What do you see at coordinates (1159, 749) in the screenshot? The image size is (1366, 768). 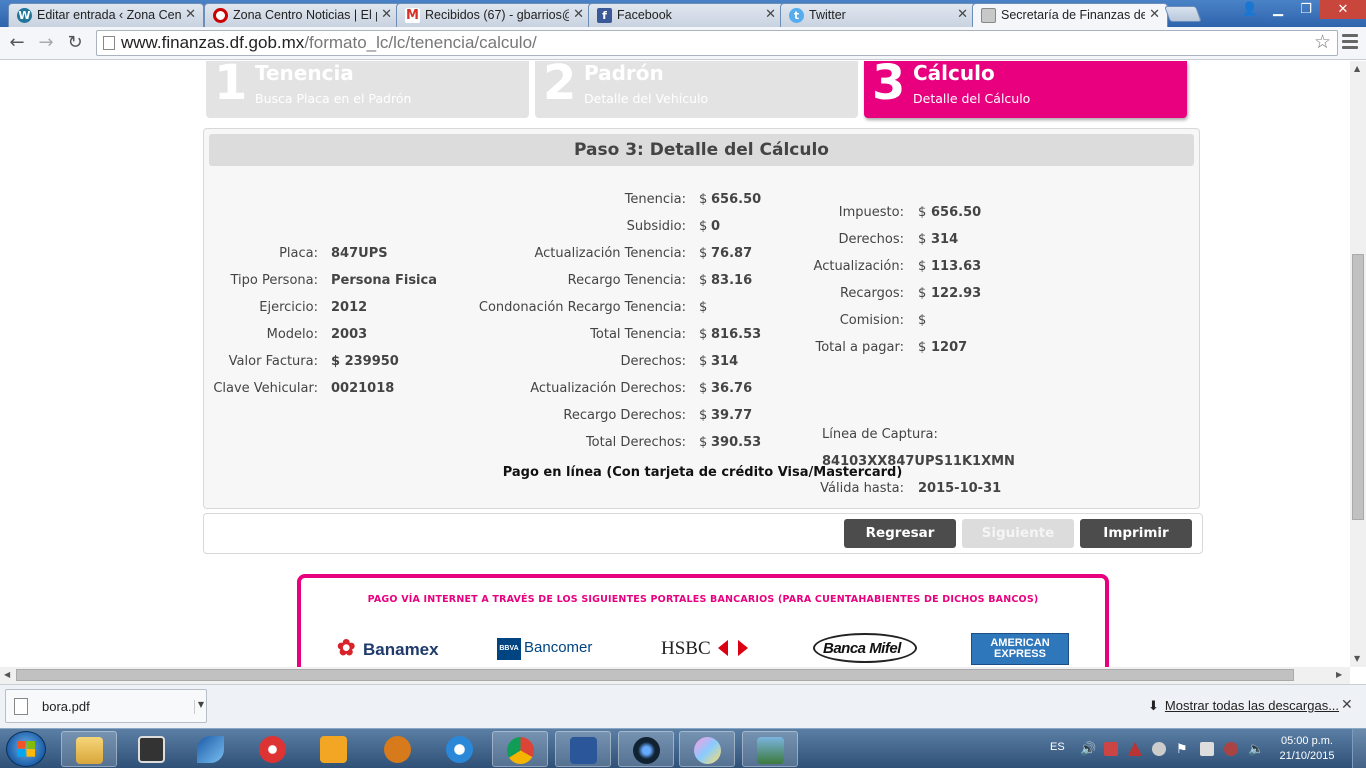 I see `tray-circle-icon` at bounding box center [1159, 749].